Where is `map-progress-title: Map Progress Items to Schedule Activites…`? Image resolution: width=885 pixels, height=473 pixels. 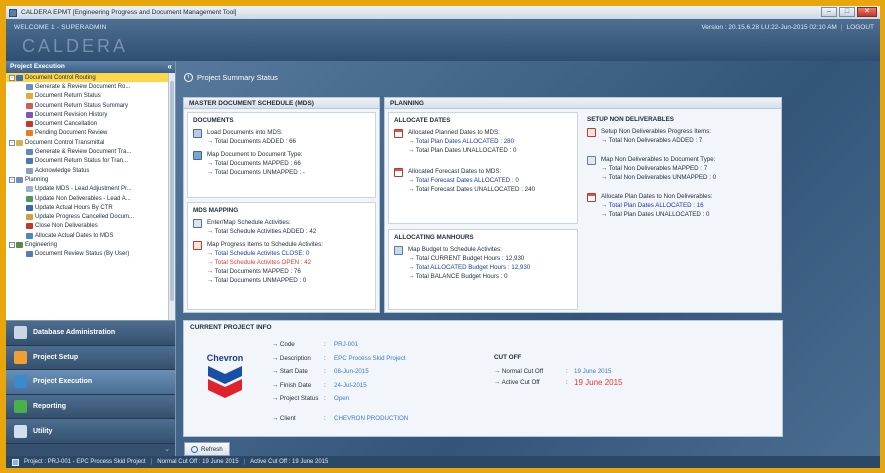 map-progress-title: Map Progress Items to Schedule Activites… is located at coordinates (265, 244).